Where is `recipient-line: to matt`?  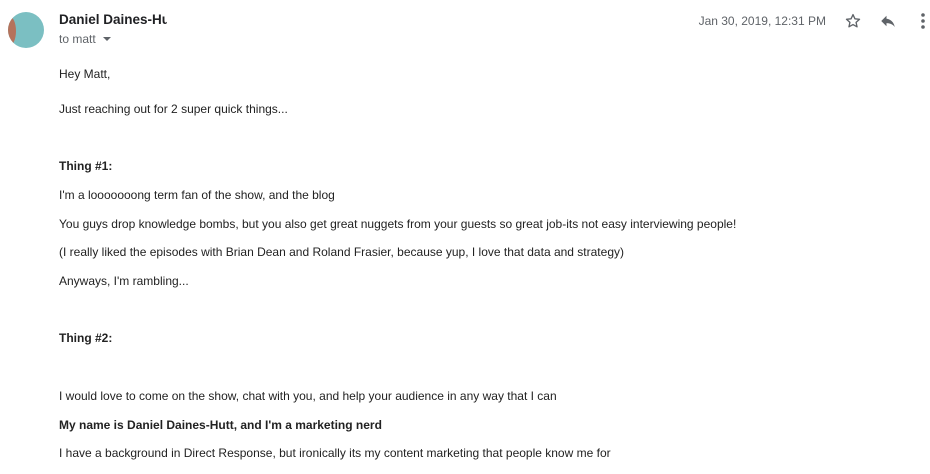 recipient-line: to matt is located at coordinates (85, 39).